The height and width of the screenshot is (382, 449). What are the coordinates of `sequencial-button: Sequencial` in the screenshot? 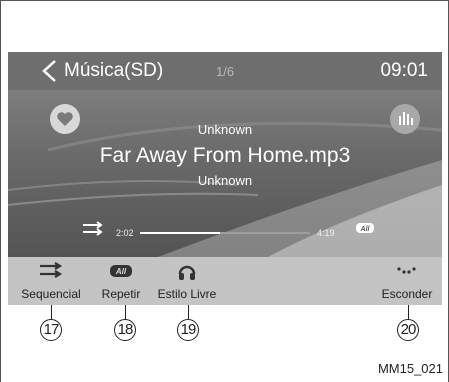 It's located at (51, 281).